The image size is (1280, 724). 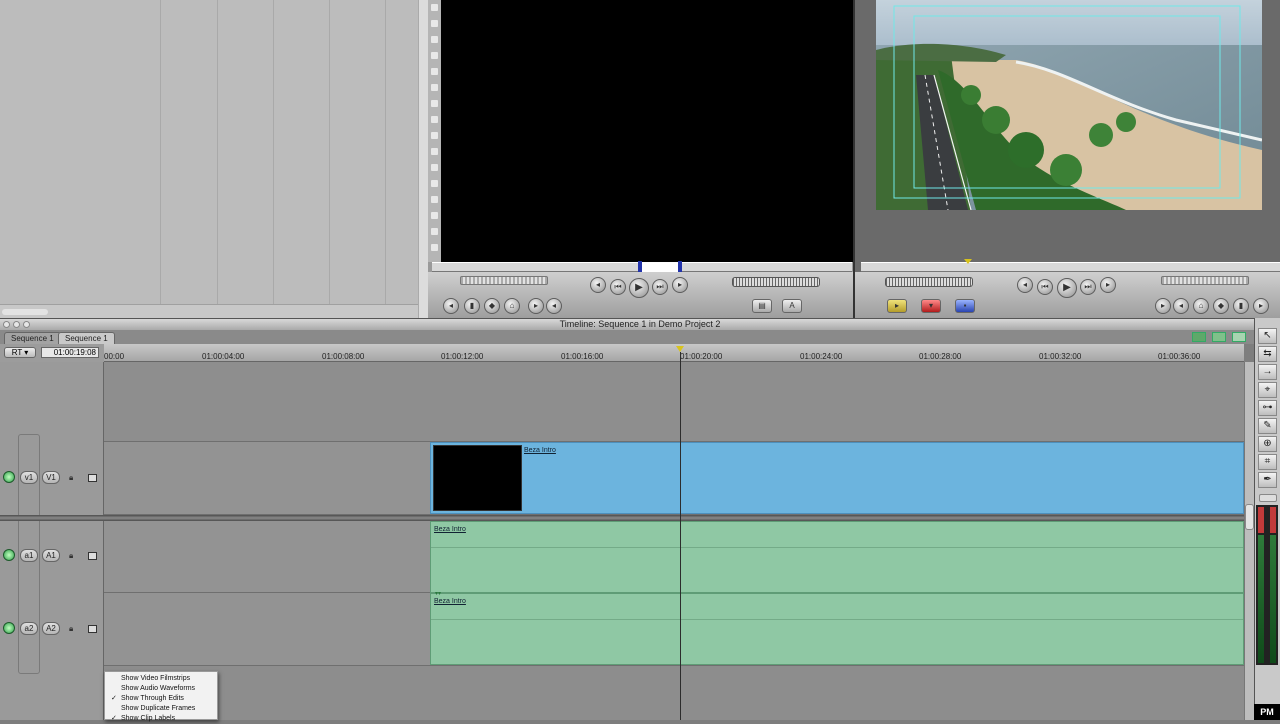 I want to click on audio-clip-a2: ▾▾ Beza Intro, so click(x=837, y=628).